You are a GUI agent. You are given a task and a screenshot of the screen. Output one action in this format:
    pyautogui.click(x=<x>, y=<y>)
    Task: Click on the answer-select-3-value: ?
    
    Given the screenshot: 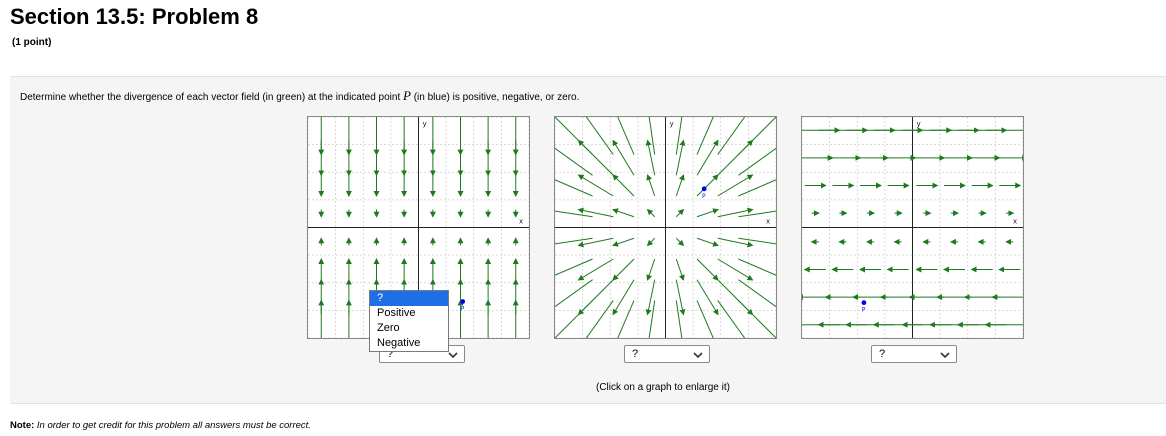 What is the action you would take?
    pyautogui.click(x=882, y=354)
    